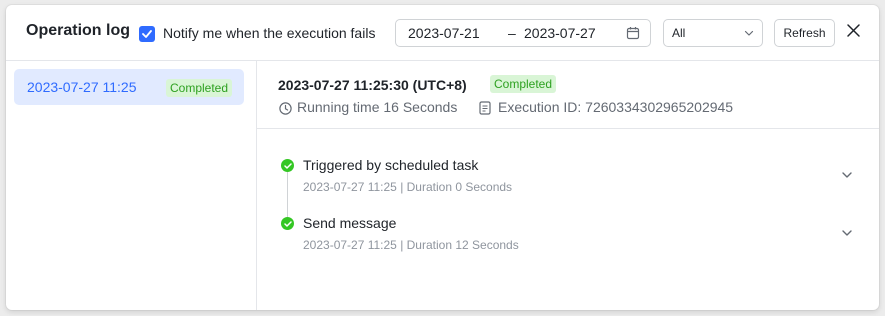 This screenshot has height=316, width=885. I want to click on date-end: 2023-07-27, so click(560, 33).